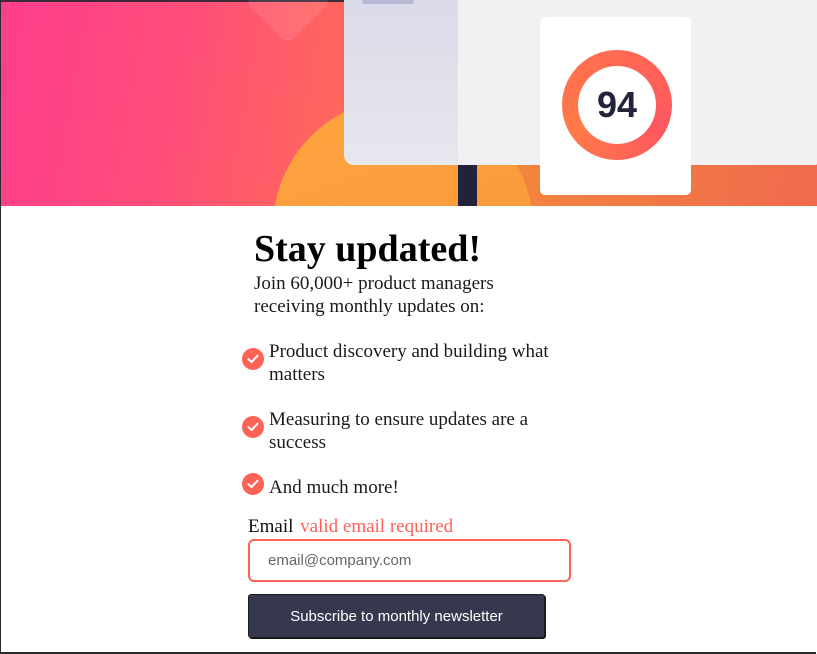 This screenshot has width=817, height=654. What do you see at coordinates (334, 487) in the screenshot?
I see `feature-text: And much more!` at bounding box center [334, 487].